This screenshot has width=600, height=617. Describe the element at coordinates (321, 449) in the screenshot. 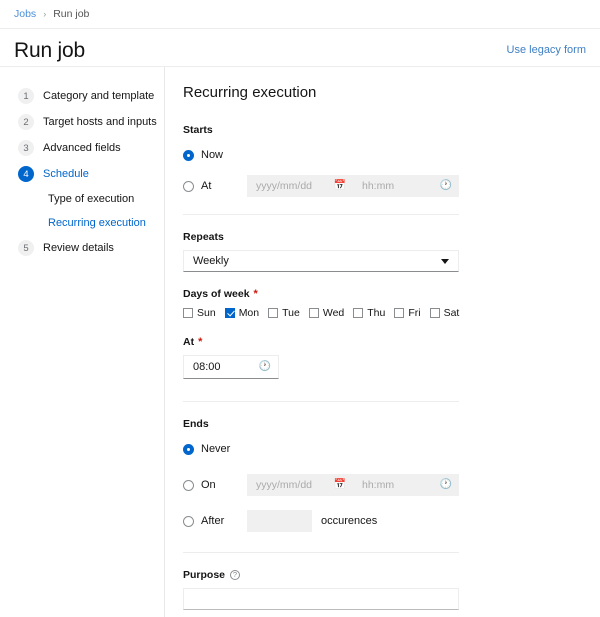

I see `ends-never-row: Never` at that location.